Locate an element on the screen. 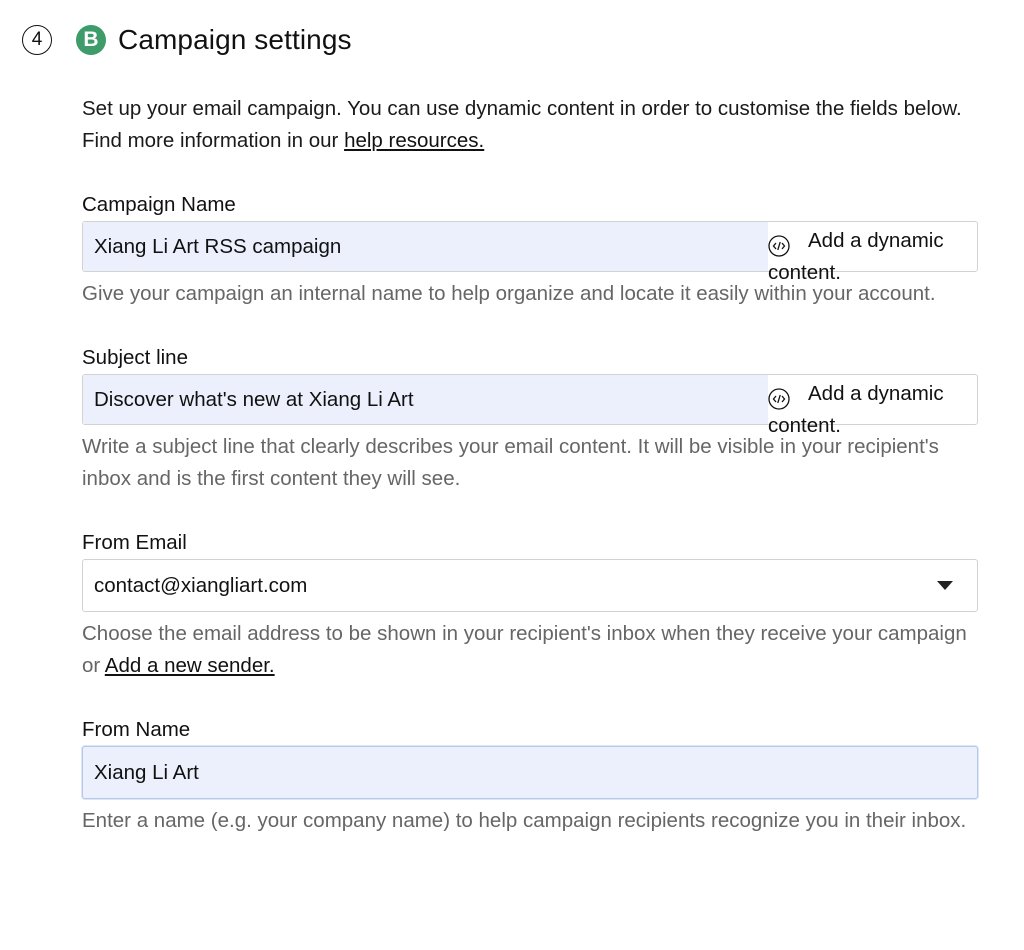 The width and height of the screenshot is (1024, 950). campaign-name-label: Campaign Name is located at coordinates (159, 204).